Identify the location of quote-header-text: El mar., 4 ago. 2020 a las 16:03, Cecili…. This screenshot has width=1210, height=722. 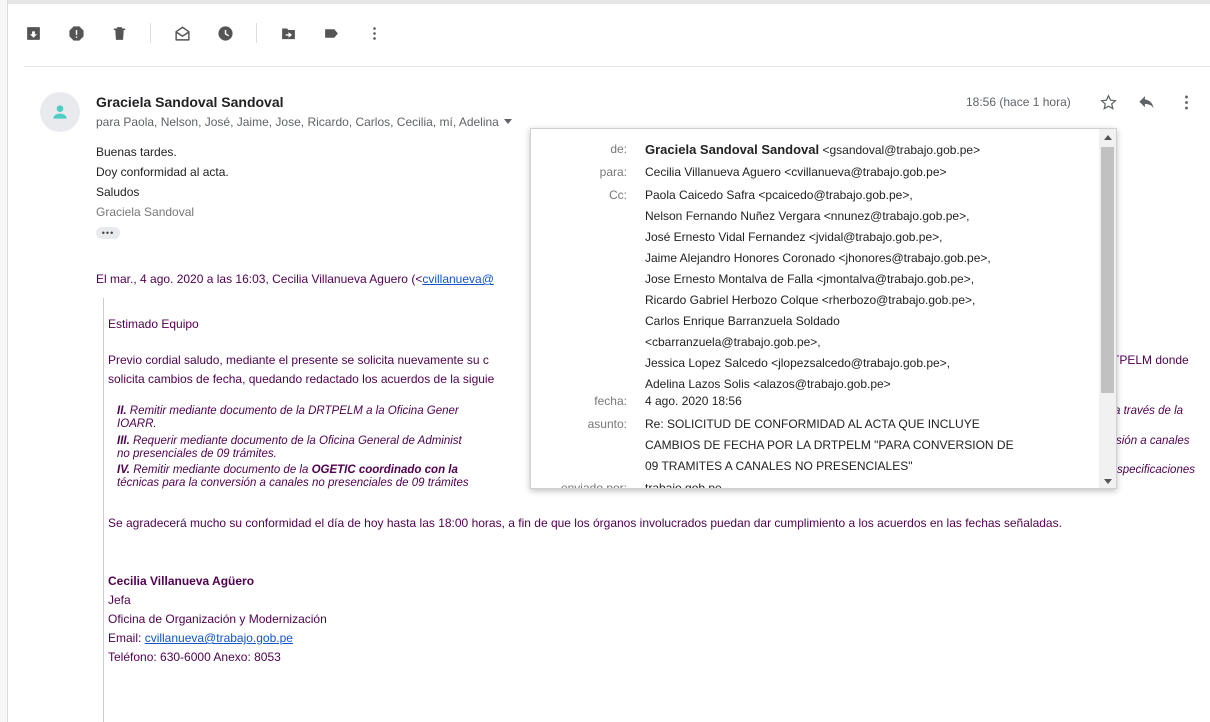
(259, 279).